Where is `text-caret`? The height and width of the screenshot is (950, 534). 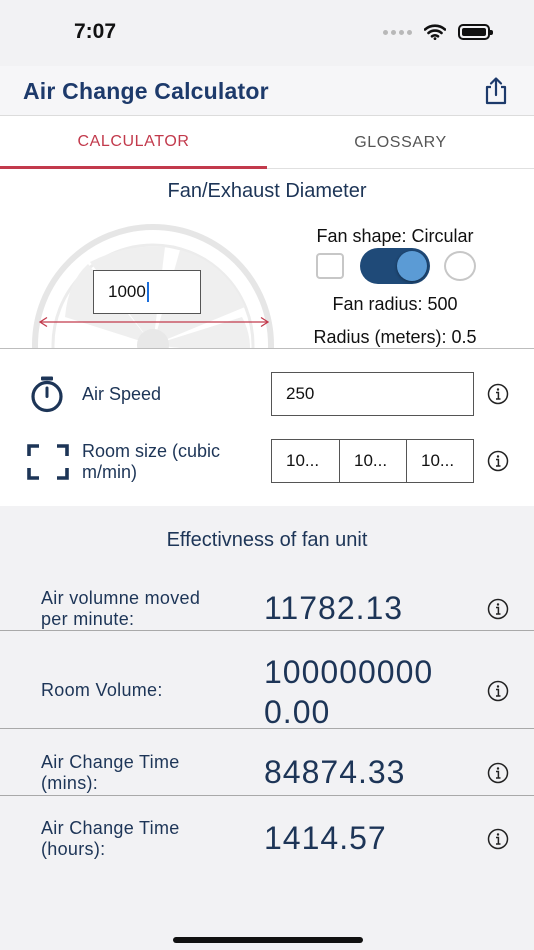
text-caret is located at coordinates (147, 292).